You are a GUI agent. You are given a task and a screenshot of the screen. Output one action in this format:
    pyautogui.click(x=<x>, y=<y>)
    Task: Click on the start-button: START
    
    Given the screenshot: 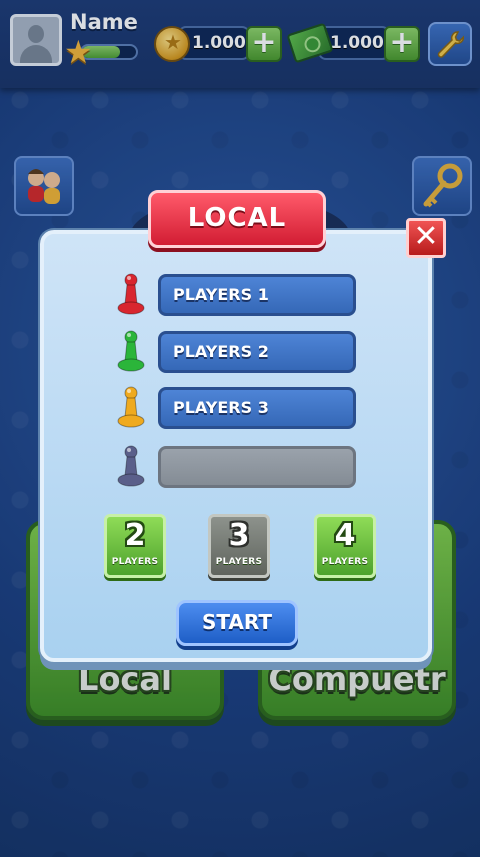 What is the action you would take?
    pyautogui.click(x=237, y=623)
    